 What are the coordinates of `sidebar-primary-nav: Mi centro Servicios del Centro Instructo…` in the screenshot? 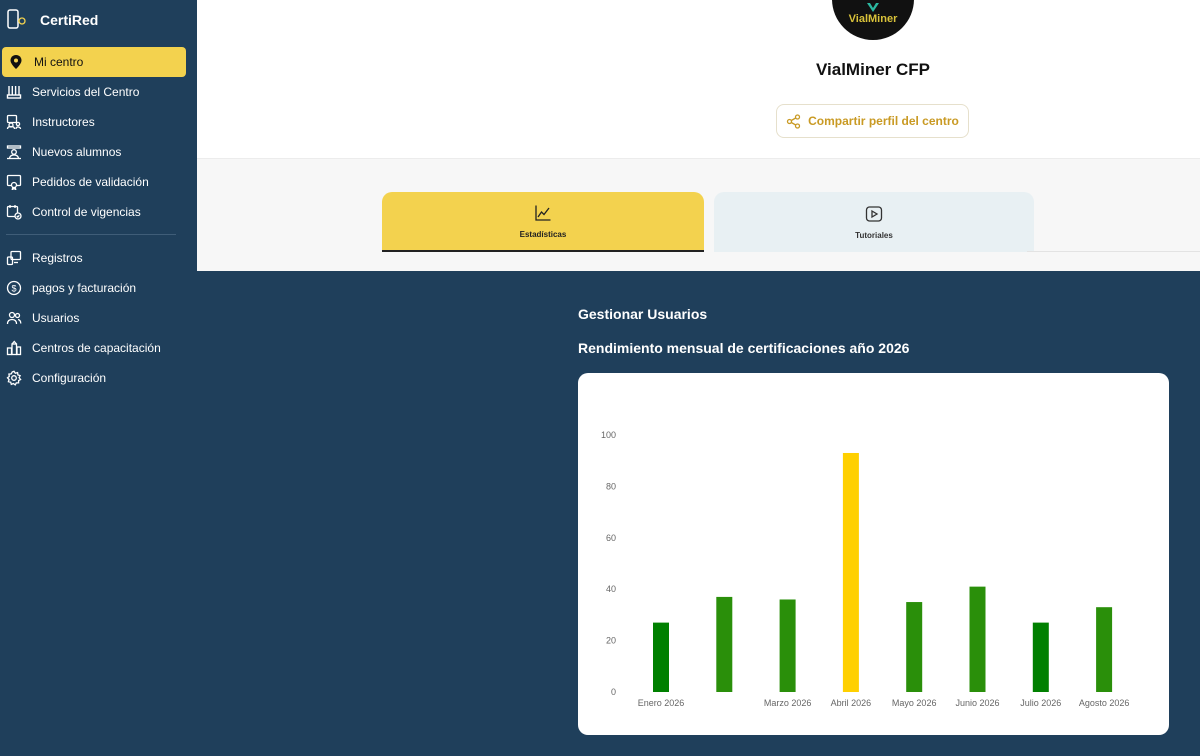 It's located at (98, 137).